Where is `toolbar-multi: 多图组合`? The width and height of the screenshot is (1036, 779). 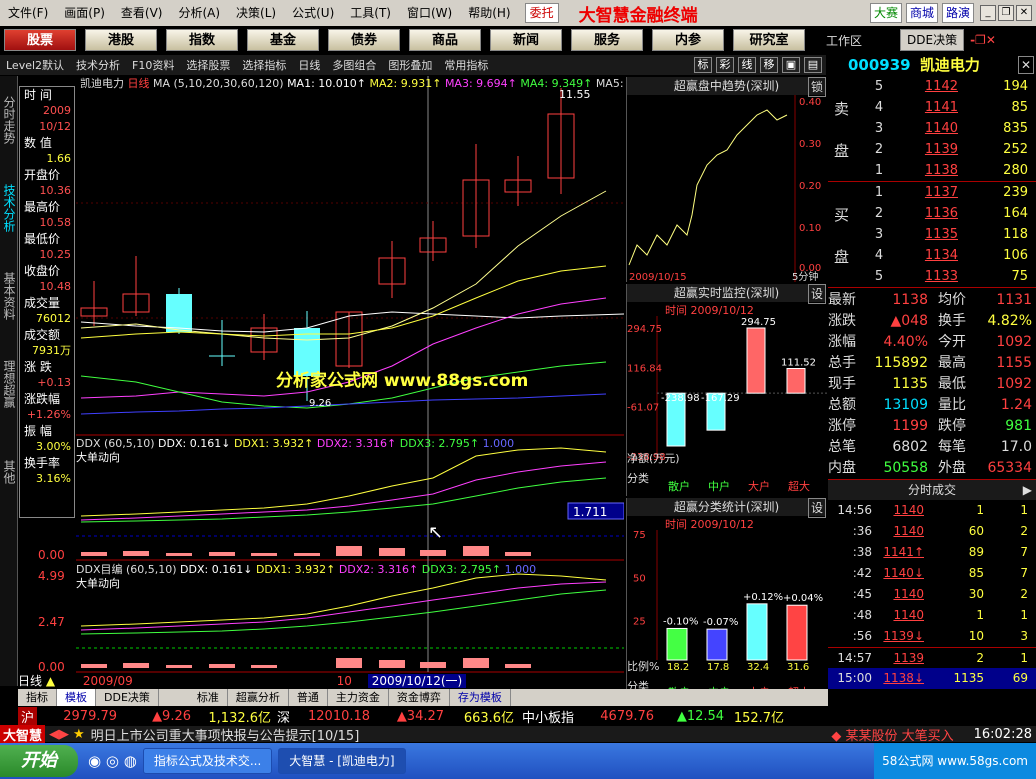 toolbar-multi: 多图组合 is located at coordinates (354, 65).